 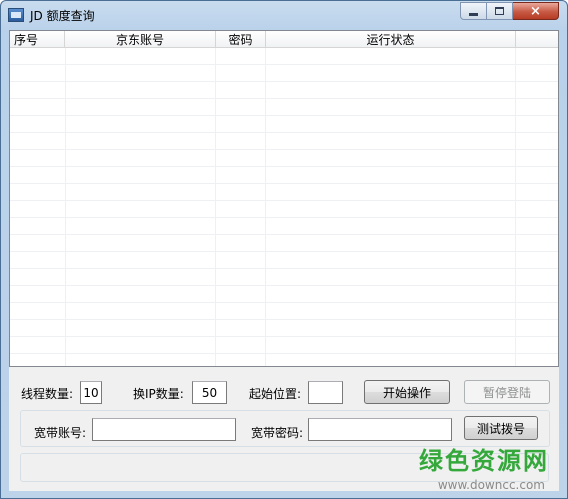 I want to click on column-header-index: 序号, so click(x=37, y=39).